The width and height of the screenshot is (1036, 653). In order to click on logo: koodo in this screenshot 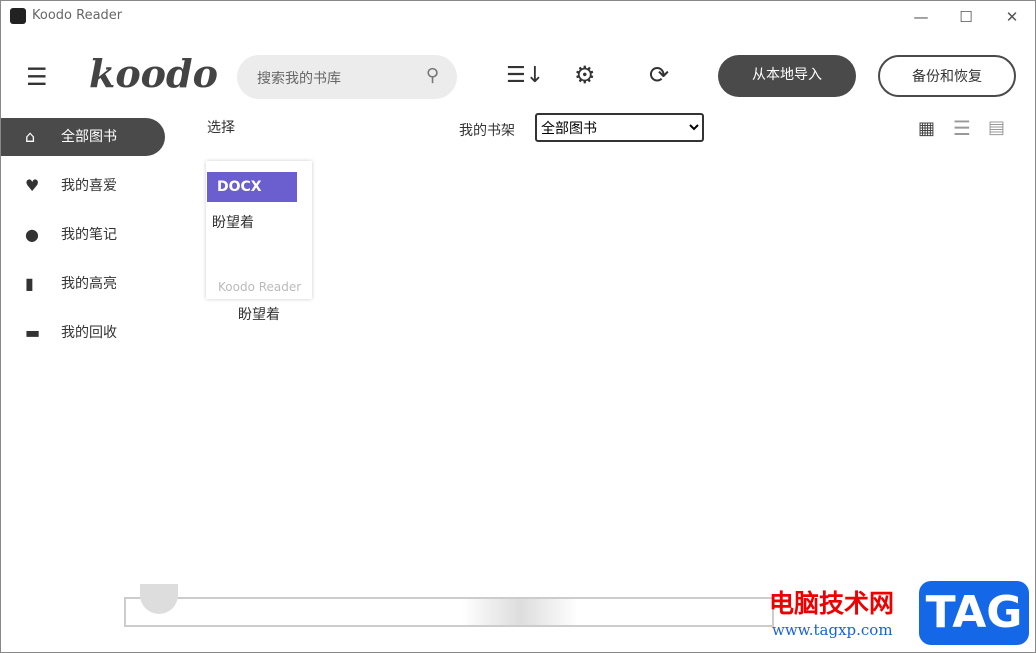, I will do `click(153, 73)`.